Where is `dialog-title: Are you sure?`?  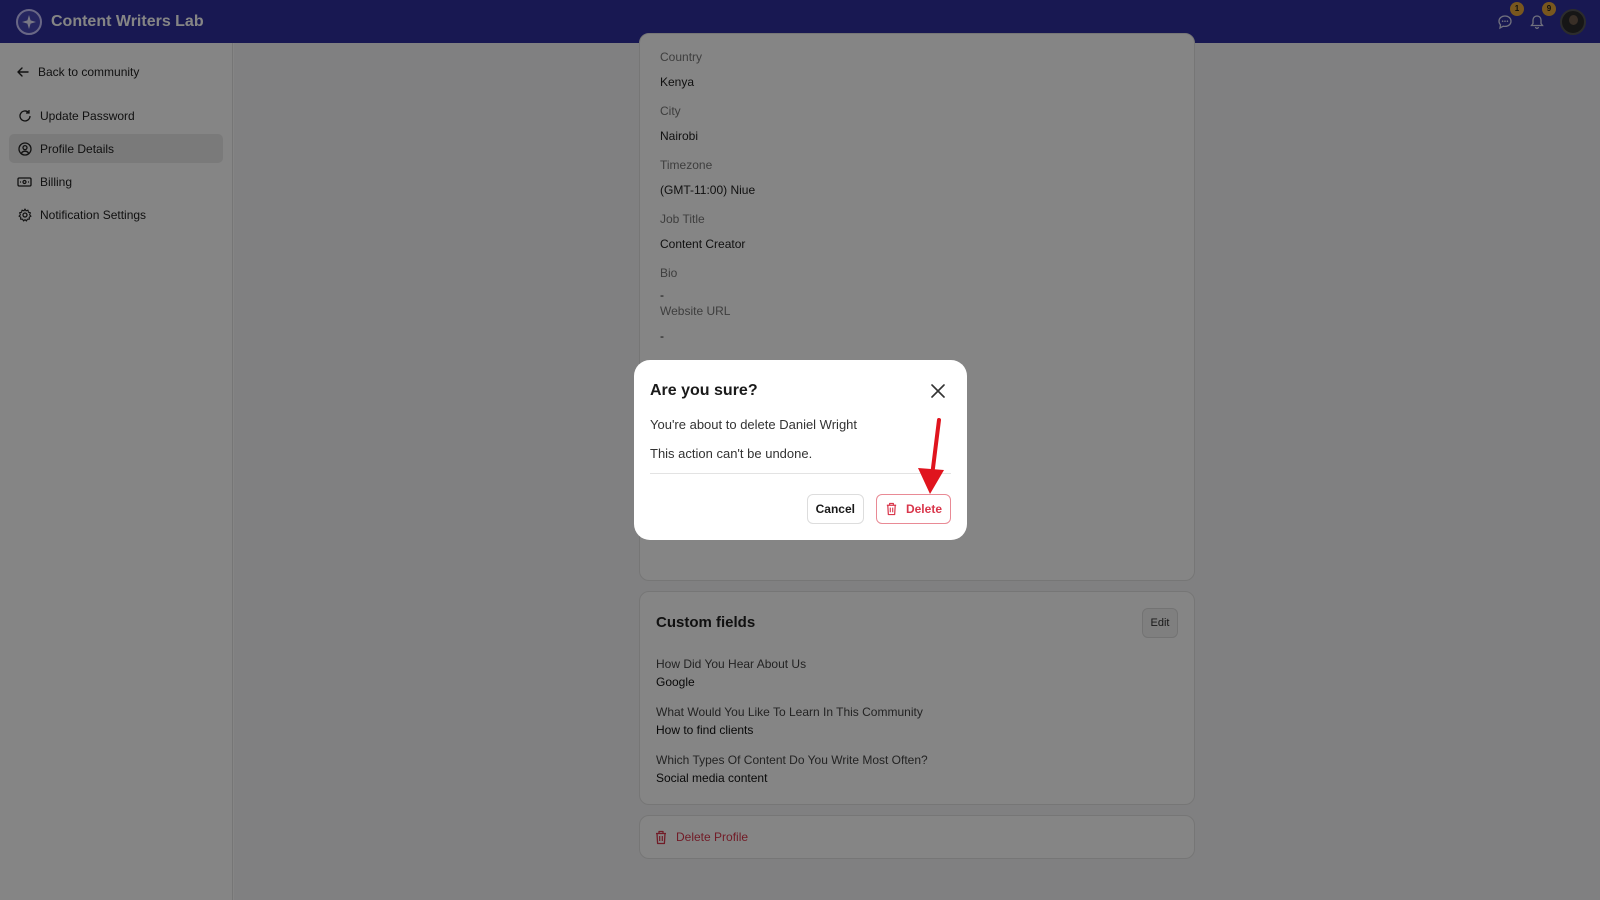
dialog-title: Are you sure? is located at coordinates (704, 390).